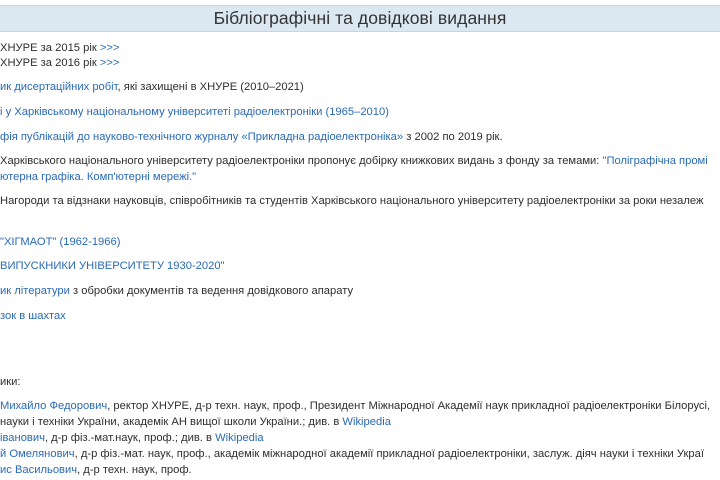  Describe the element at coordinates (50, 63) in the screenshot. I see `item-text: ХНУРЕ за 2016 рік` at that location.